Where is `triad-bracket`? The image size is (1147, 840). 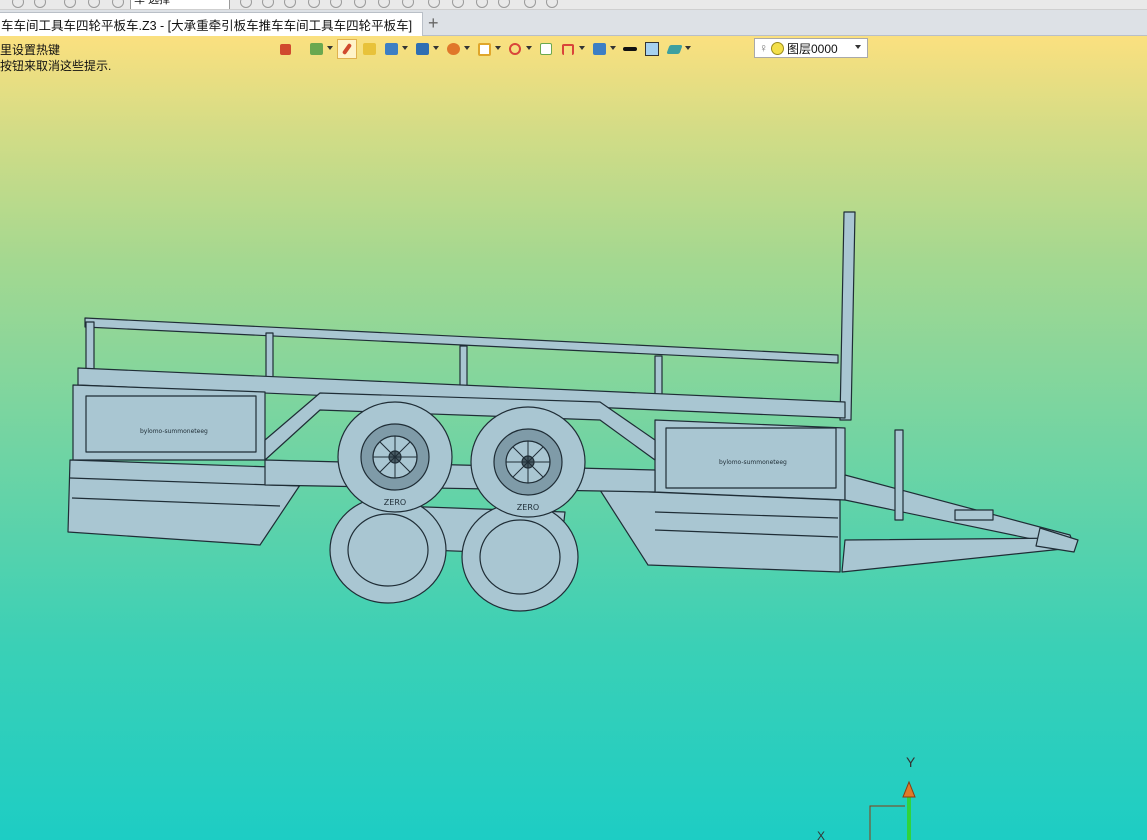 triad-bracket is located at coordinates (887, 822).